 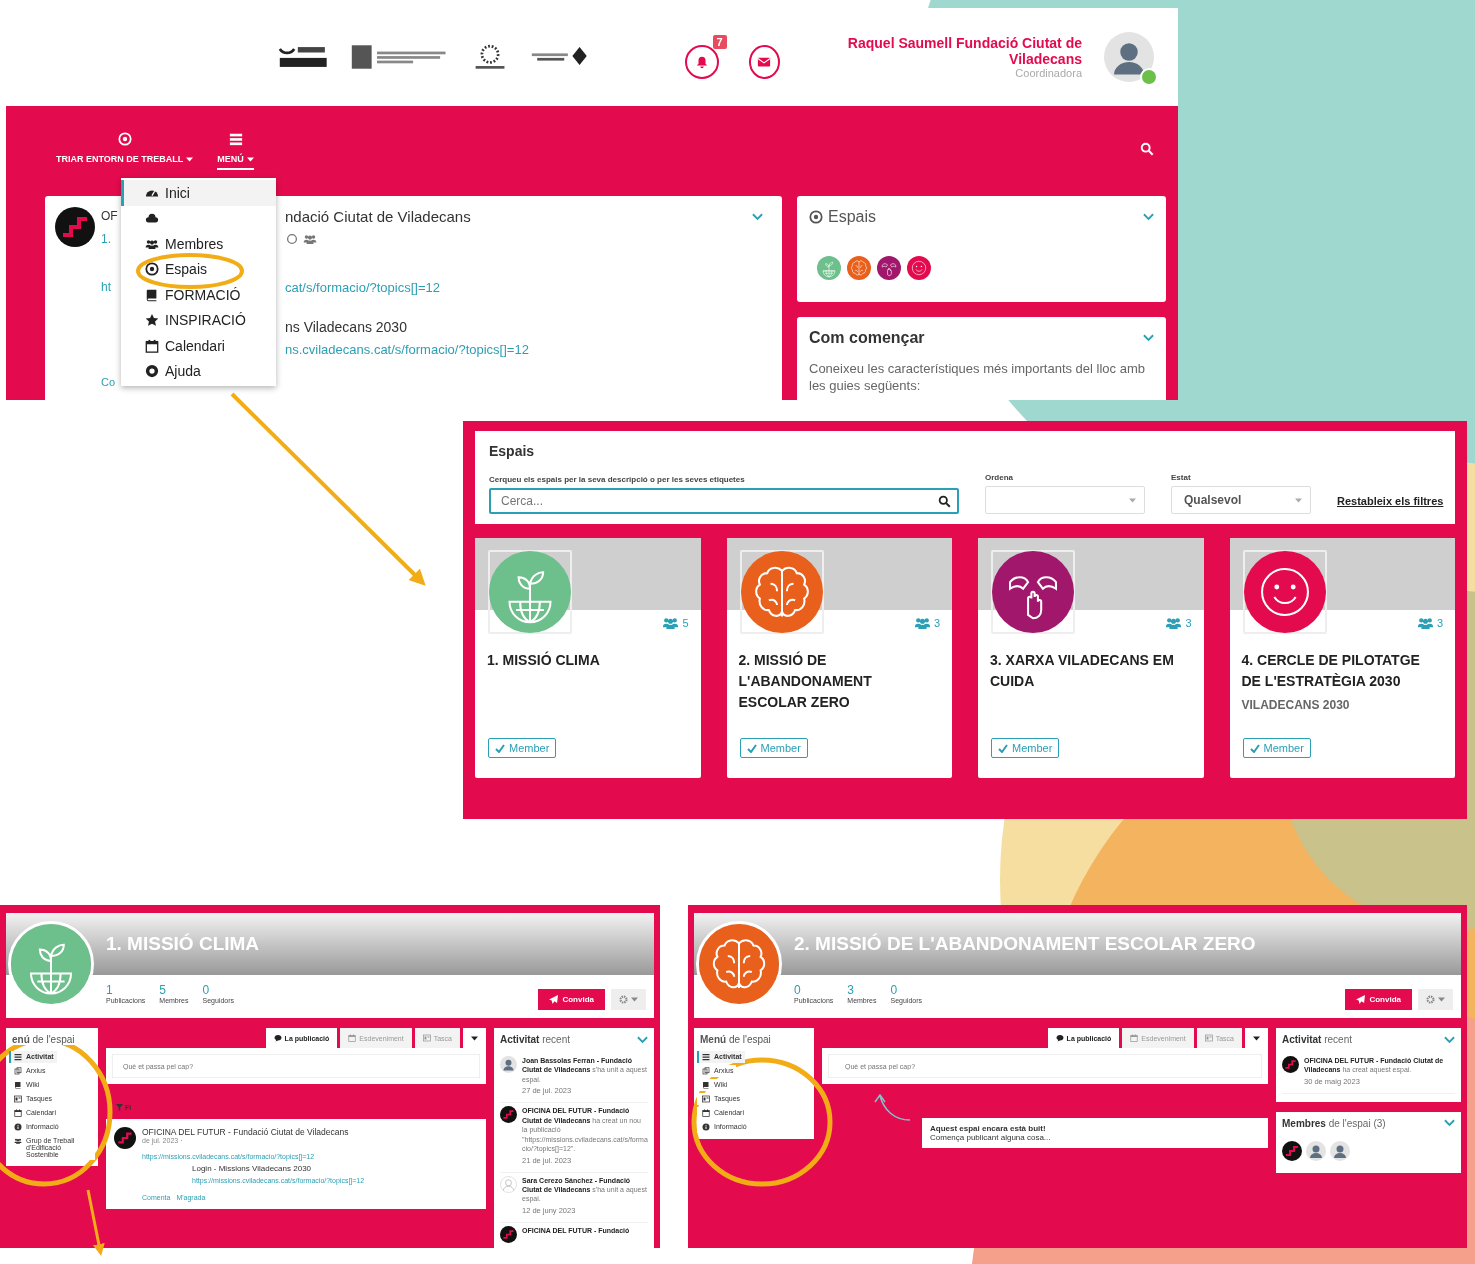 What do you see at coordinates (198, 371) in the screenshot?
I see `menu-item: Ajuda` at bounding box center [198, 371].